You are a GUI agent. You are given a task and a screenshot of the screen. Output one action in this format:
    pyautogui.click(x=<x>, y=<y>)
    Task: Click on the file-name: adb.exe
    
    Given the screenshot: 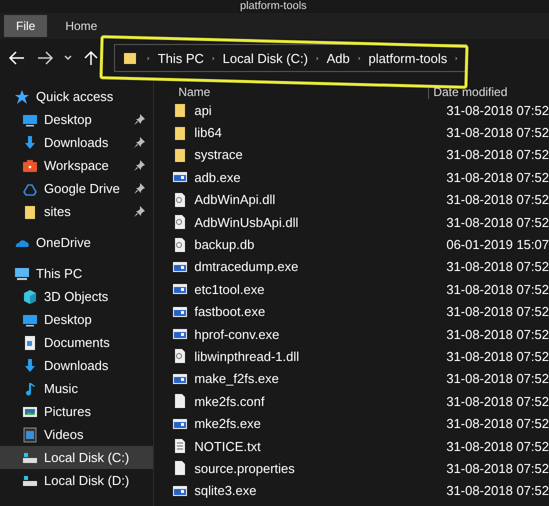 What is the action you would take?
    pyautogui.click(x=298, y=177)
    